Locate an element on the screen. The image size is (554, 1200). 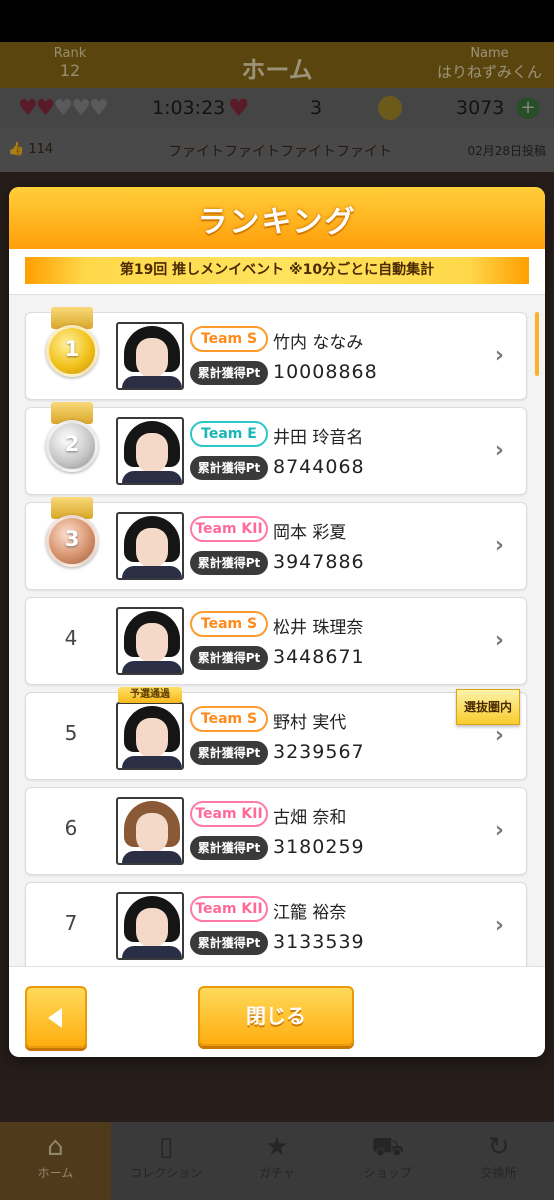
points-value: 3448671 is located at coordinates (319, 657).